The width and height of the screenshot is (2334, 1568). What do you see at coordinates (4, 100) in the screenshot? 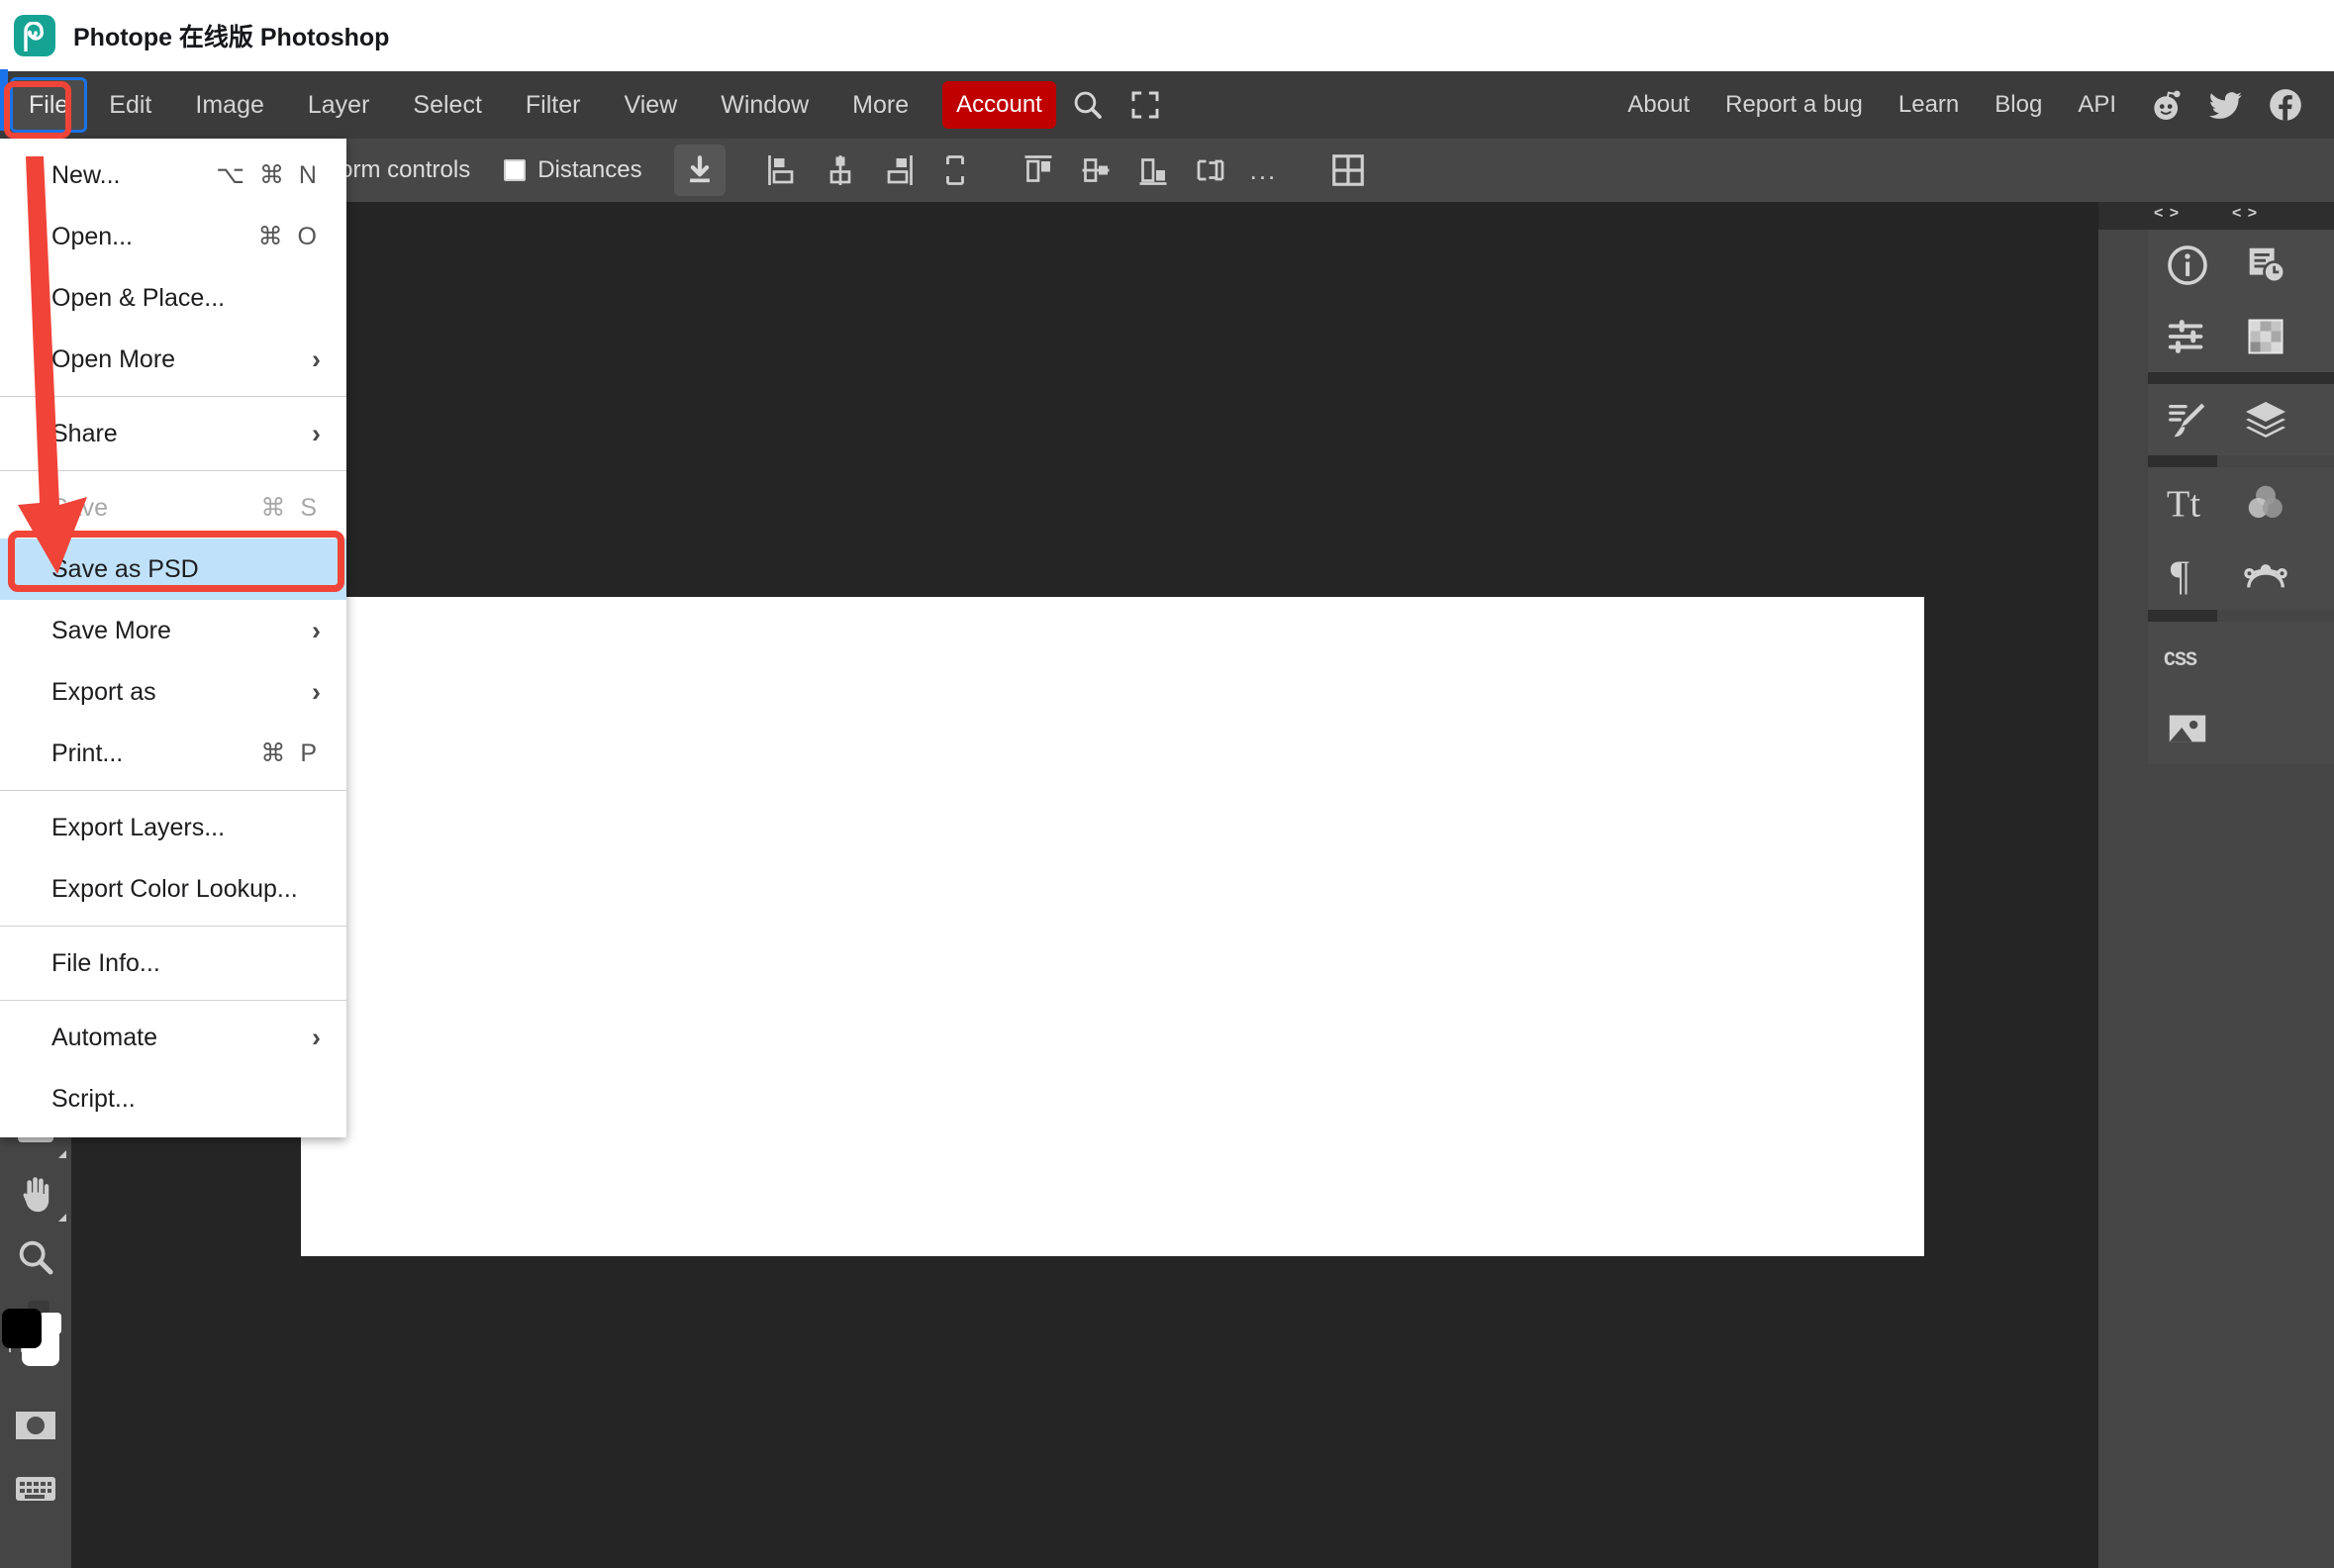
I see `file-menu-focus-indicator` at bounding box center [4, 100].